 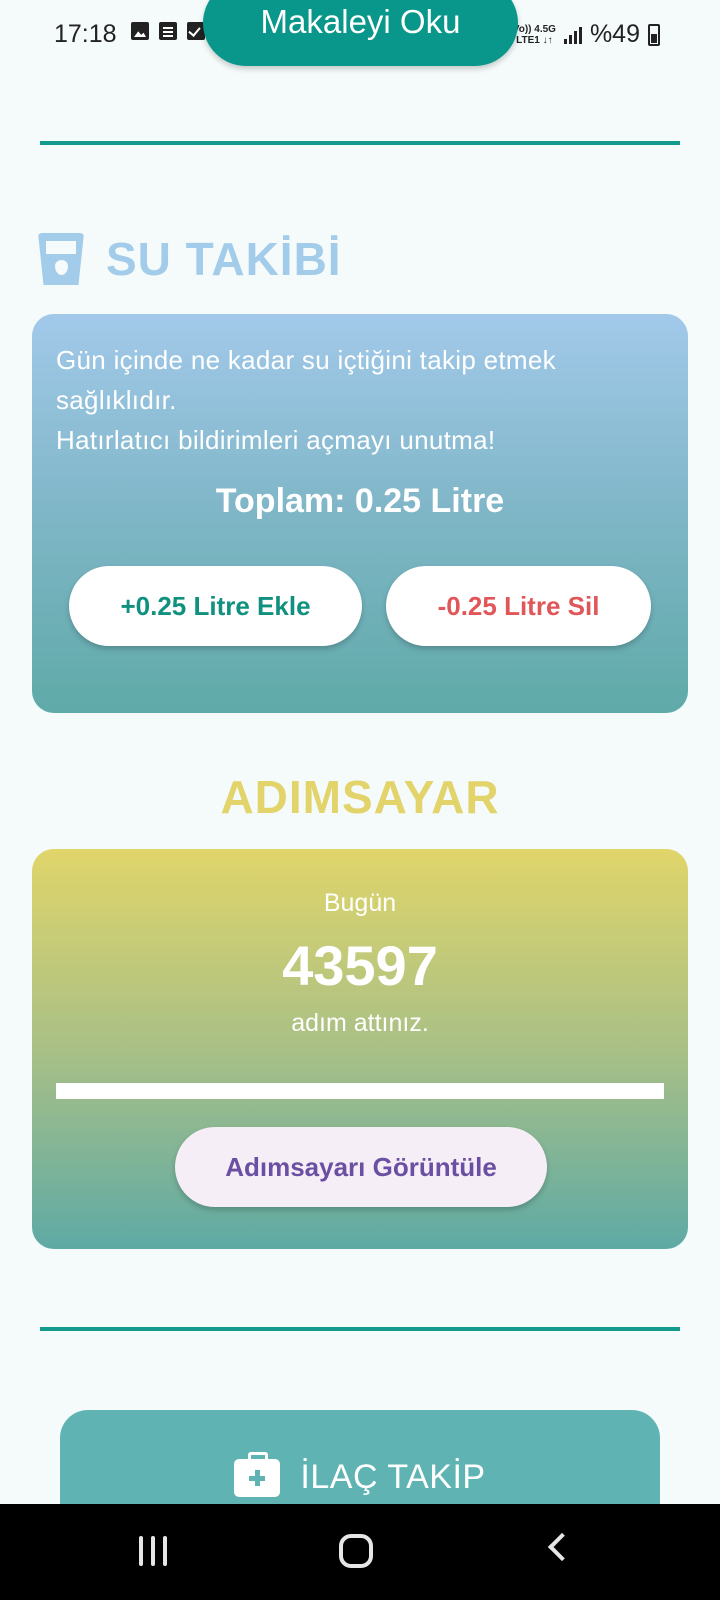 I want to click on steps-progress-bar, so click(x=360, y=1091).